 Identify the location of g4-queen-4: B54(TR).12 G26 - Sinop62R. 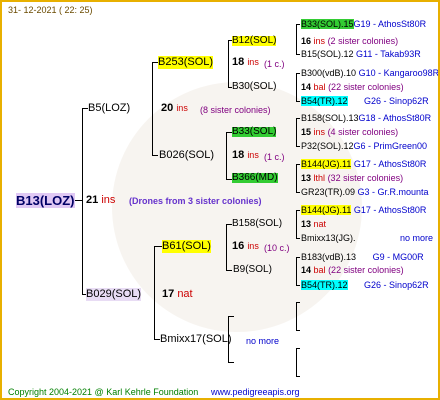
(365, 101).